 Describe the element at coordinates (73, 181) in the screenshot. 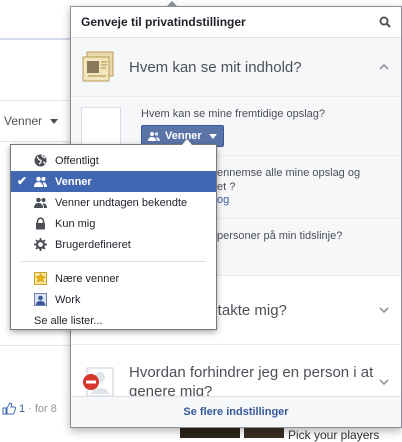

I see `menu-item-label: Venner` at that location.